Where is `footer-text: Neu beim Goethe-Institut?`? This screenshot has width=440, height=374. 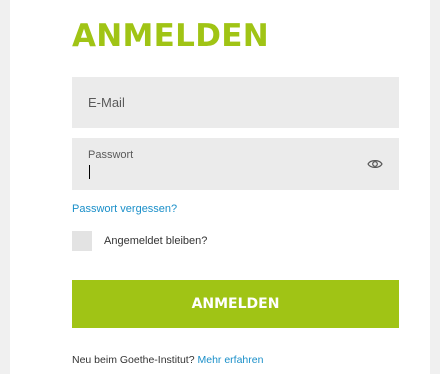 footer-text: Neu beim Goethe-Institut? is located at coordinates (135, 360).